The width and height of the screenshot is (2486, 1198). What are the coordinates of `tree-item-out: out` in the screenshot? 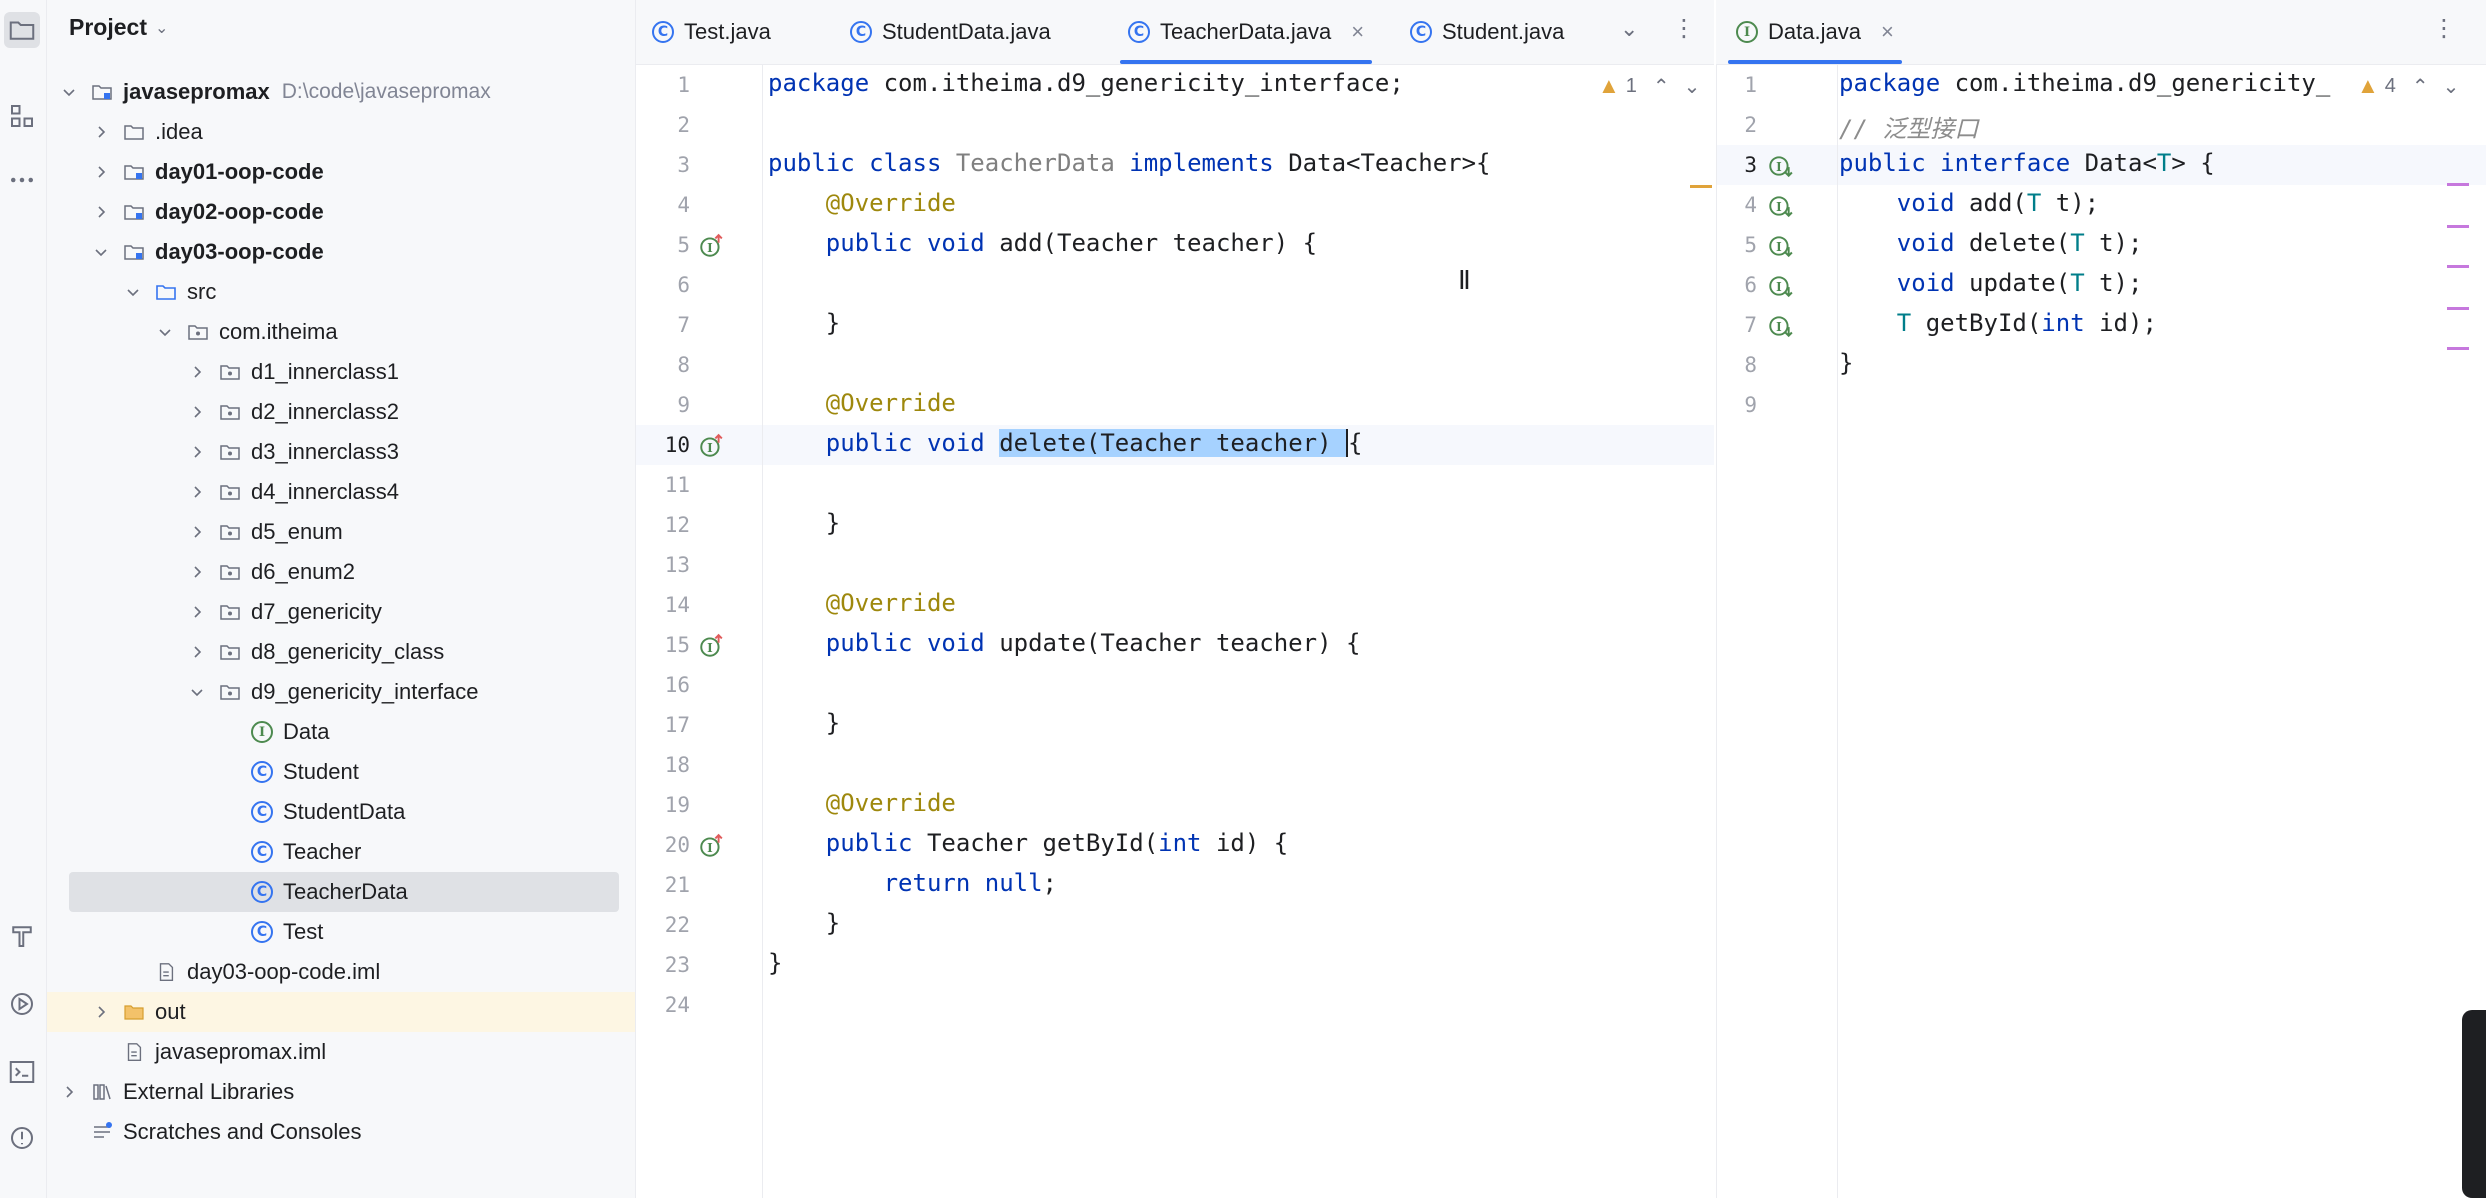 It's located at (341, 1012).